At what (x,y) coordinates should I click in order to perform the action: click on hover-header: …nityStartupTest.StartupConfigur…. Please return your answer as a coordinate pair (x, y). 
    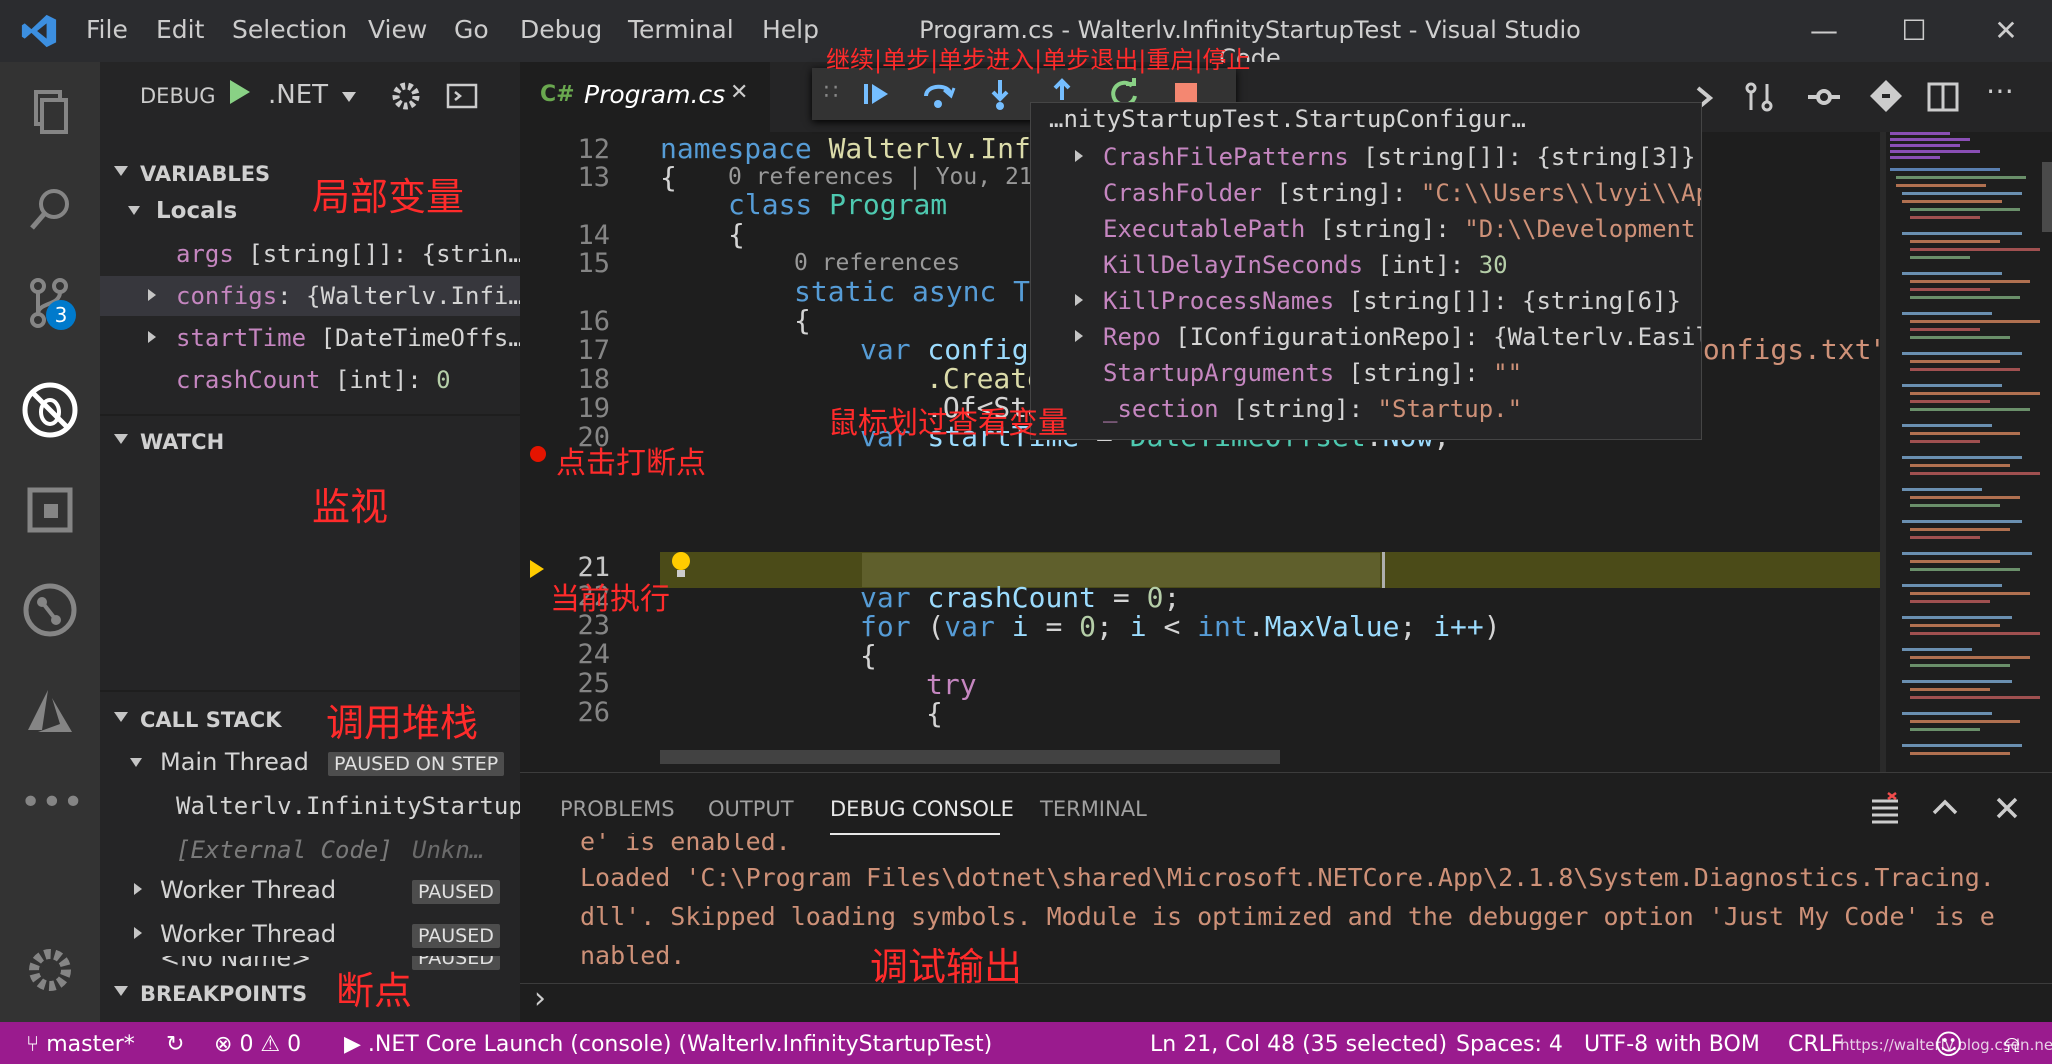
    Looking at the image, I should click on (1366, 121).